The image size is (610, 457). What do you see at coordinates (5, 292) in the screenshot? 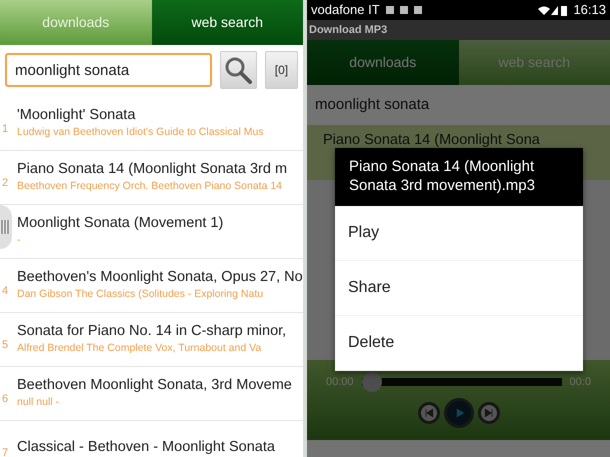
I see `row-number: 4` at bounding box center [5, 292].